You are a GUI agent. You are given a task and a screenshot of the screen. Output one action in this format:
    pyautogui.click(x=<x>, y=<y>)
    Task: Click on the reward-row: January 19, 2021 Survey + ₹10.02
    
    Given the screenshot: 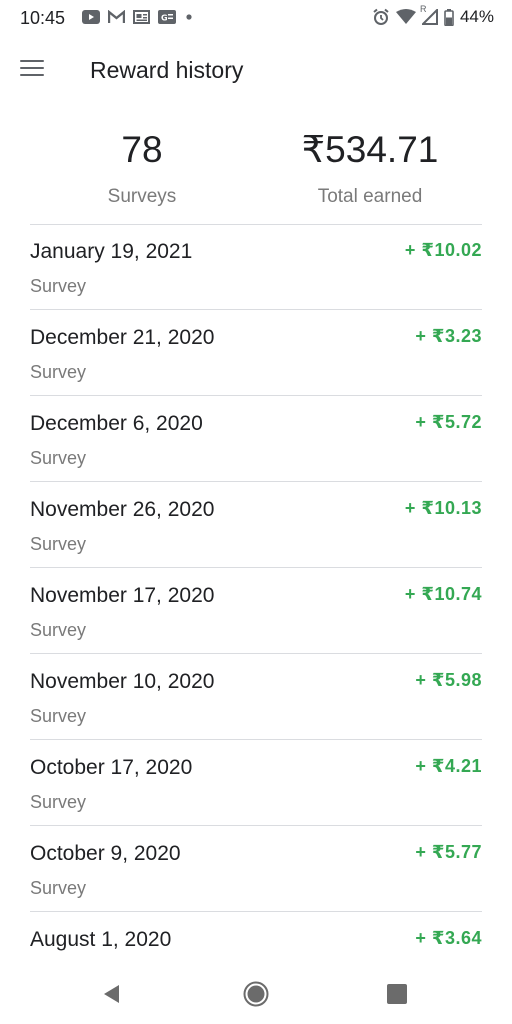 What is the action you would take?
    pyautogui.click(x=256, y=267)
    